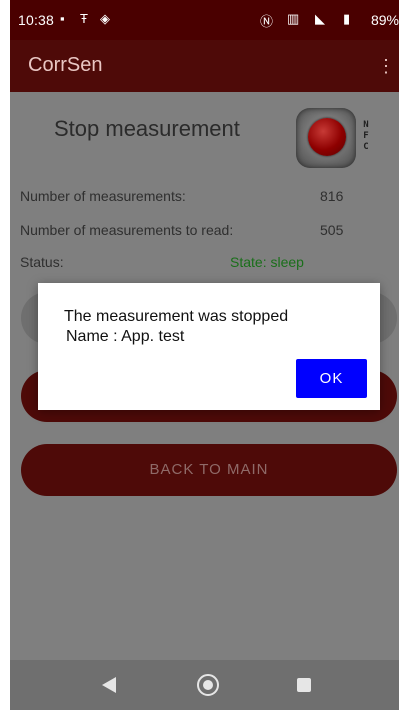  What do you see at coordinates (84, 18) in the screenshot?
I see `t-mobile-icon: Ŧ` at bounding box center [84, 18].